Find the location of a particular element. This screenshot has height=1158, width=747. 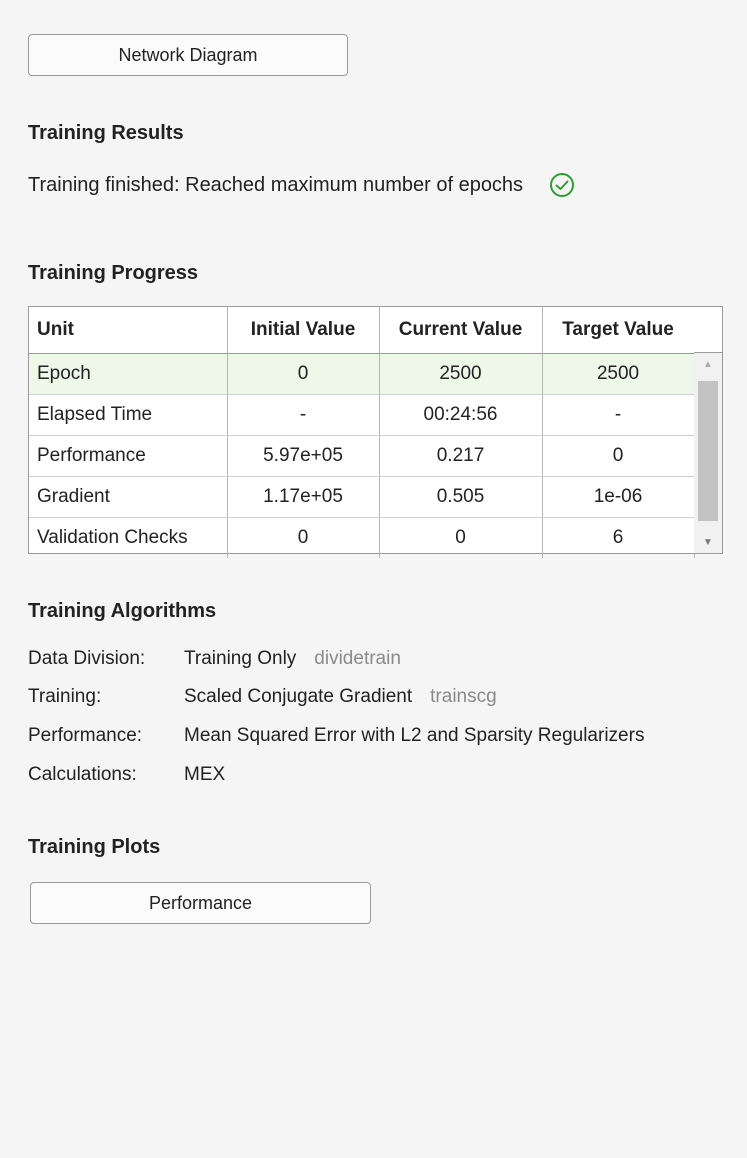

network-diagram-button: Network Diagram is located at coordinates (188, 55).